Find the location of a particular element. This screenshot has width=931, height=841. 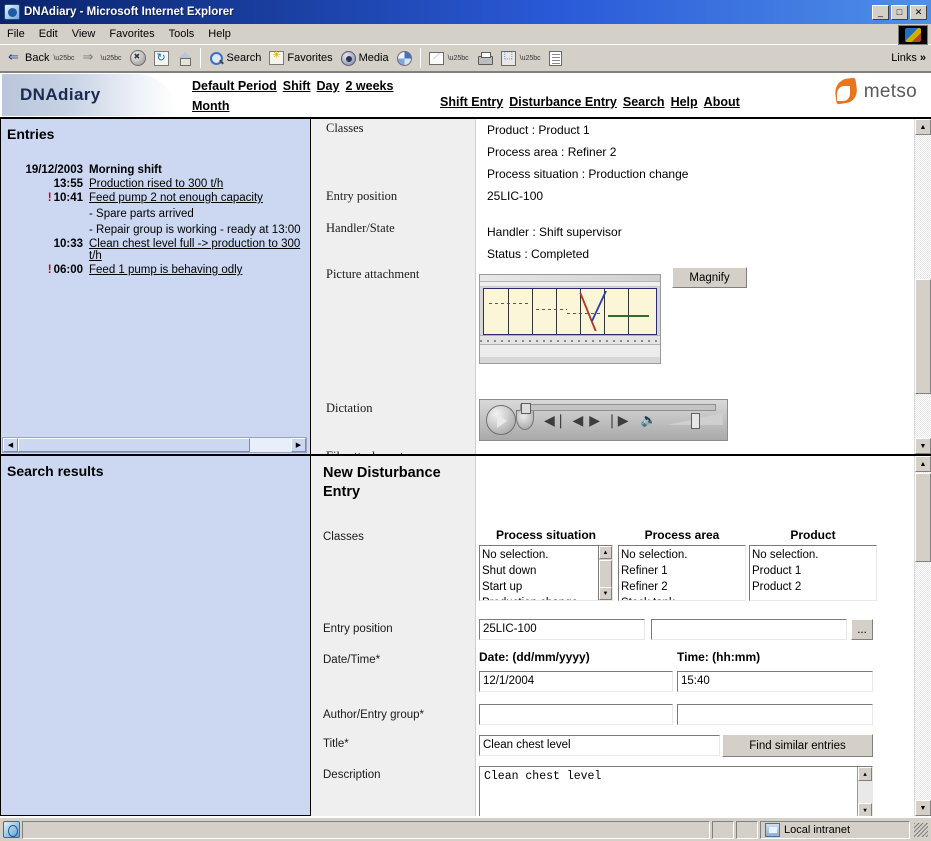

dictation-player: ◀❘ ◀ ▶ ❘▶ 🔈 is located at coordinates (603, 420).